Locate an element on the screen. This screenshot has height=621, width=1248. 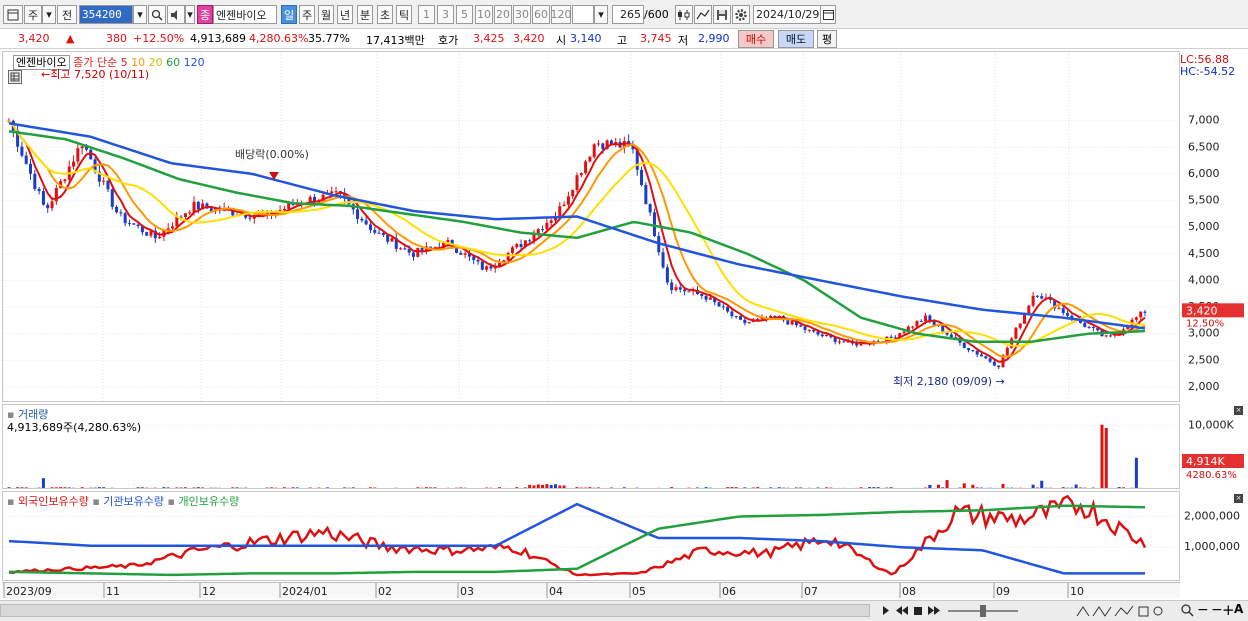
legend-ma120: 120 is located at coordinates (194, 62).